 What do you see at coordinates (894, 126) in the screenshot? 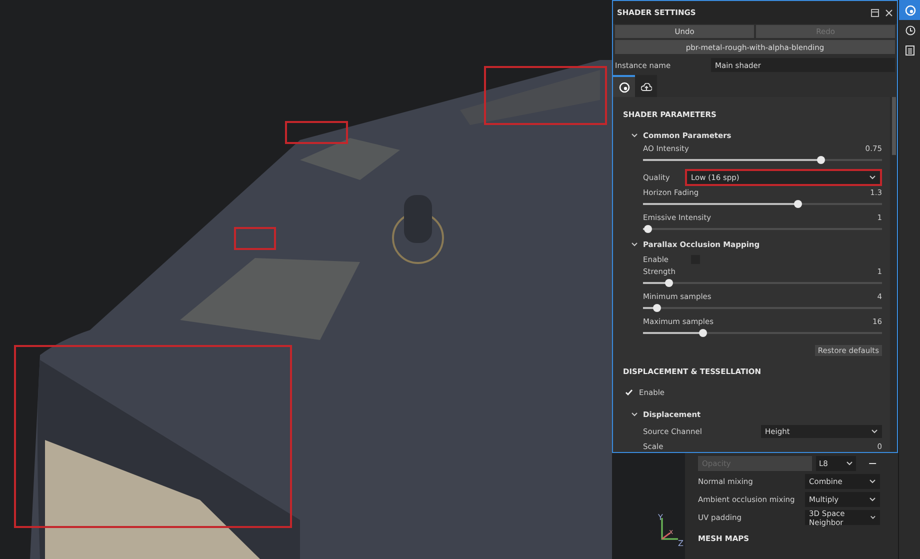
I see `scrollbar-thumb` at bounding box center [894, 126].